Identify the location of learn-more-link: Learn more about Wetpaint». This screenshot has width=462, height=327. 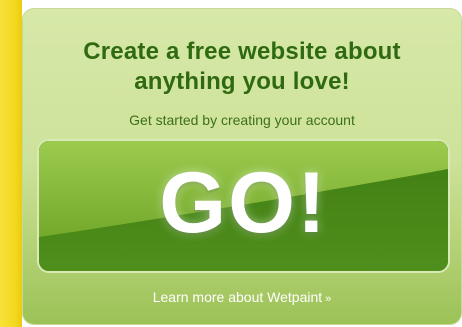
(242, 297).